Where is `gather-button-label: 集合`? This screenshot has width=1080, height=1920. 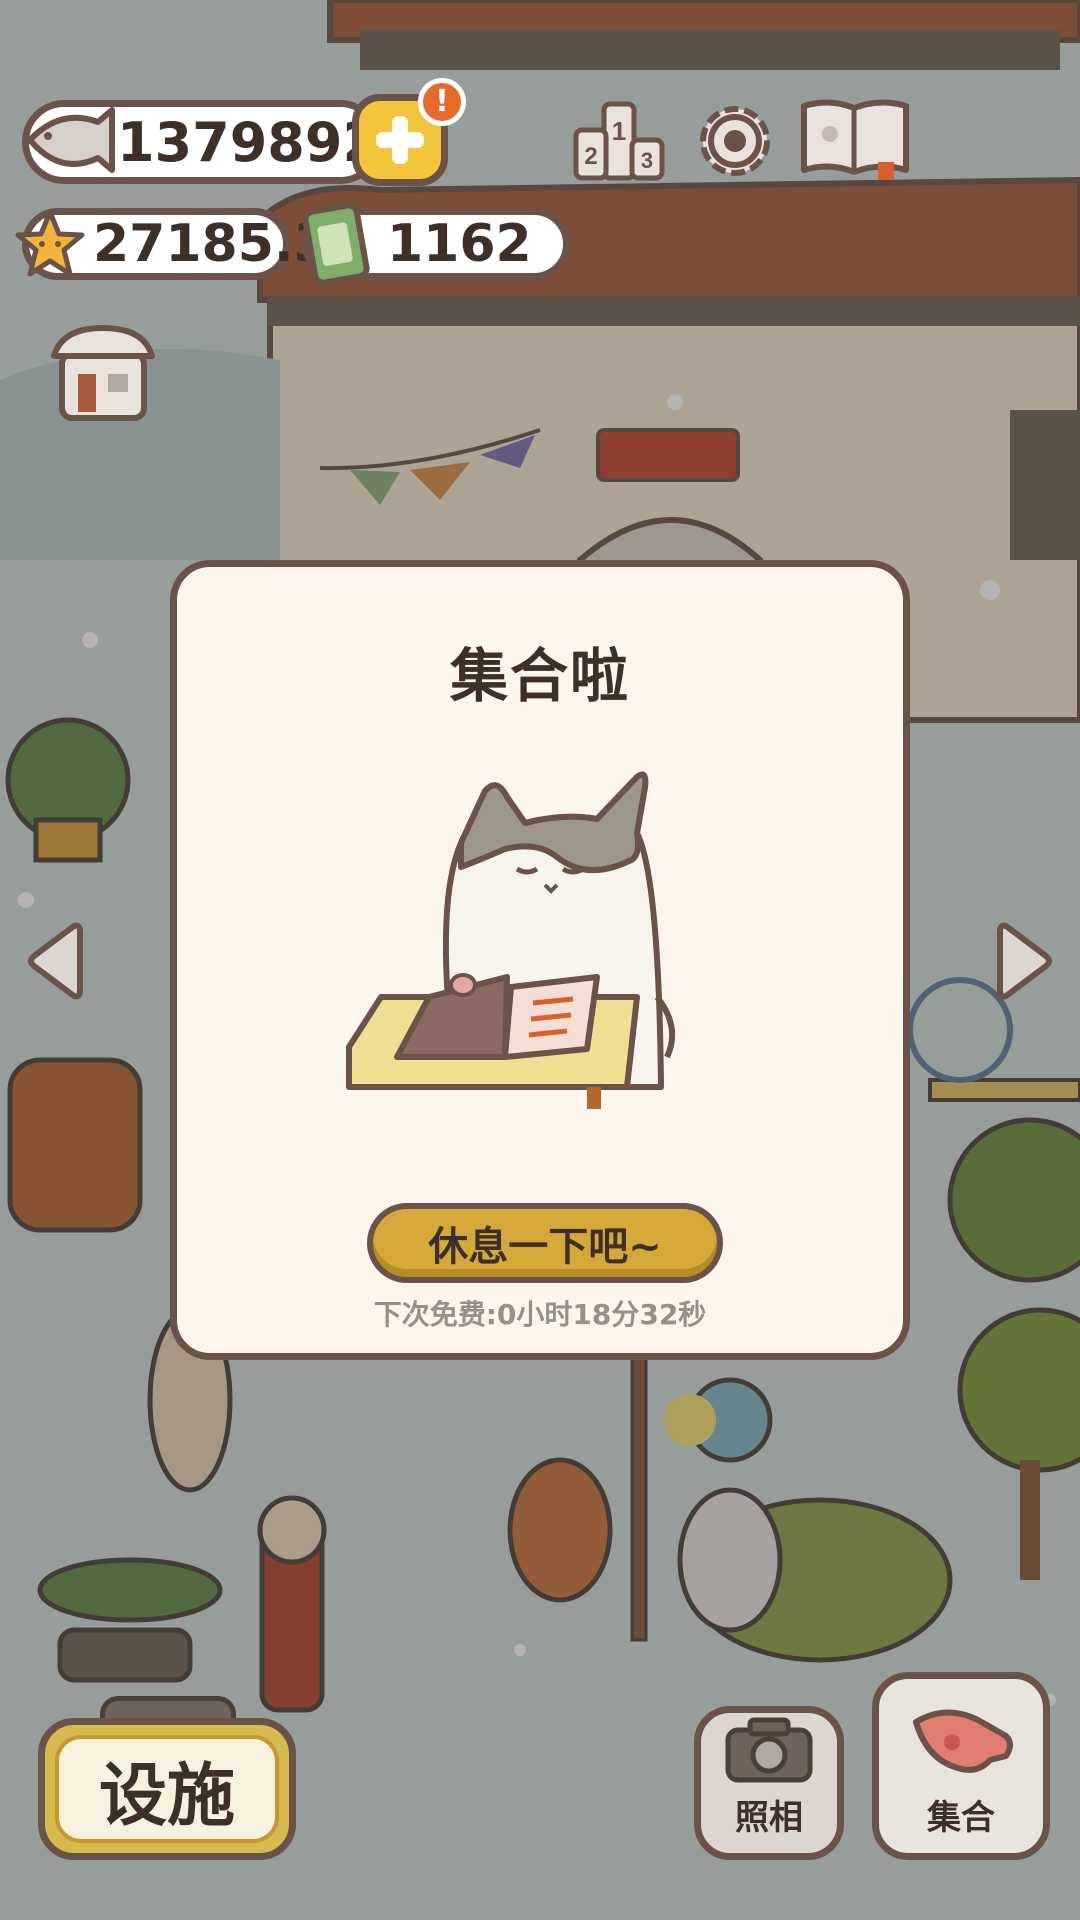
gather-button-label: 集合 is located at coordinates (961, 1818).